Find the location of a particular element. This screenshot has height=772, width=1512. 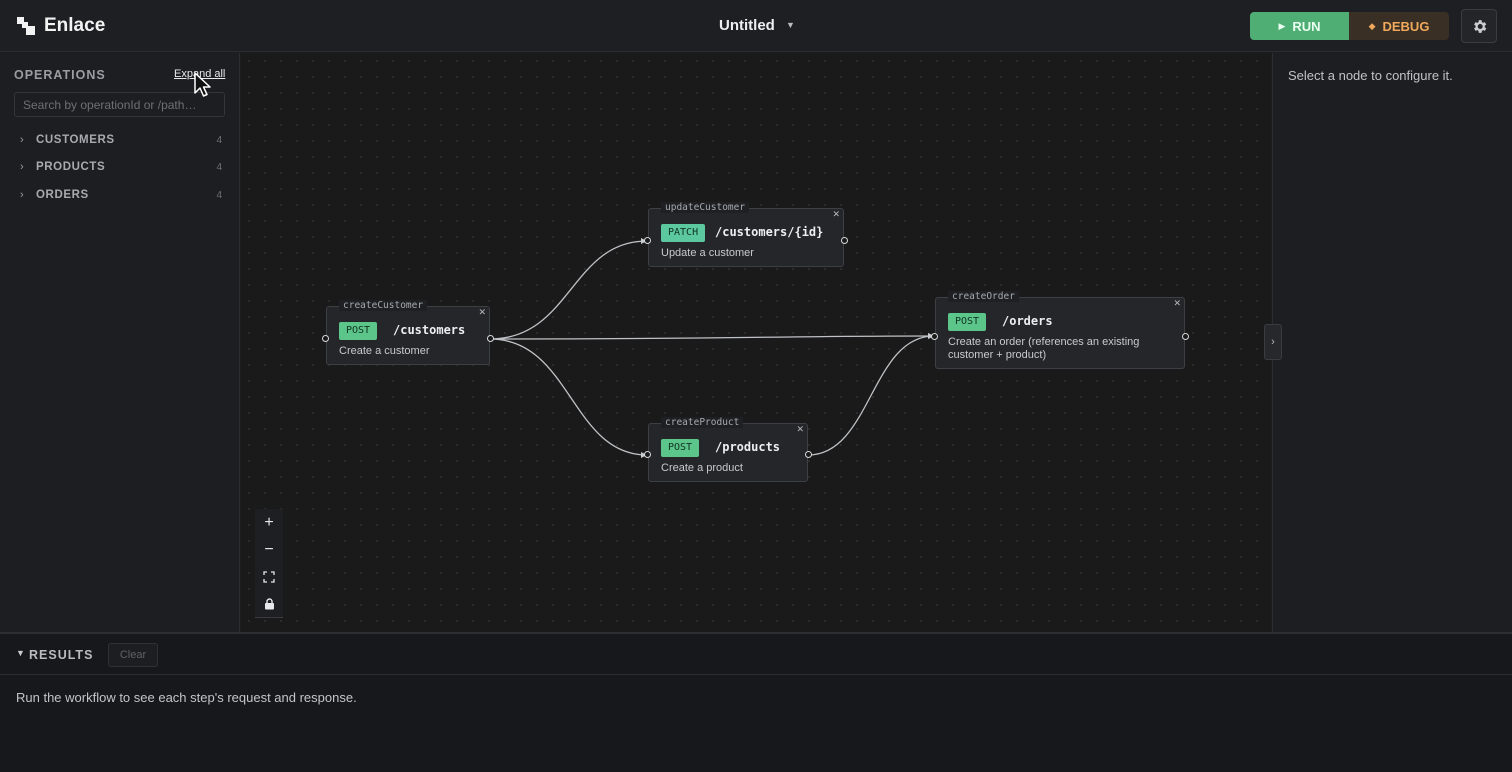

edge-createProduct-createOrder is located at coordinates (871, 394).